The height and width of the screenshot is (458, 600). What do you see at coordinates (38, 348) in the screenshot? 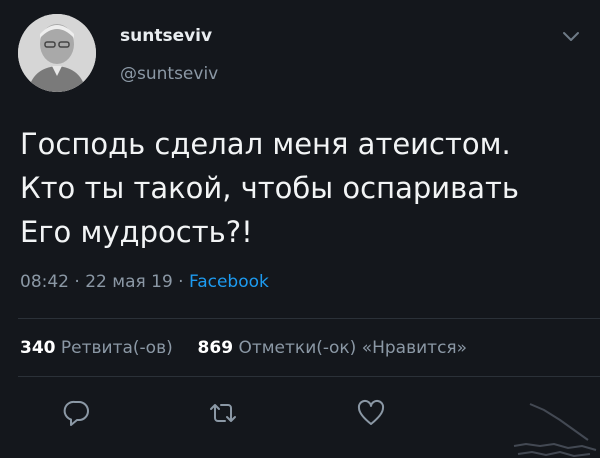
I see `retweets-count: 340` at bounding box center [38, 348].